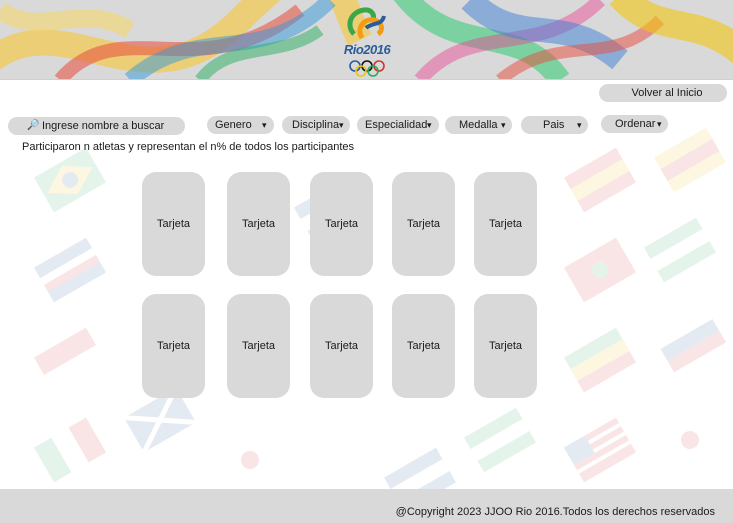  Describe the element at coordinates (663, 93) in the screenshot. I see `back-home-button: Volver al Inicio` at that location.